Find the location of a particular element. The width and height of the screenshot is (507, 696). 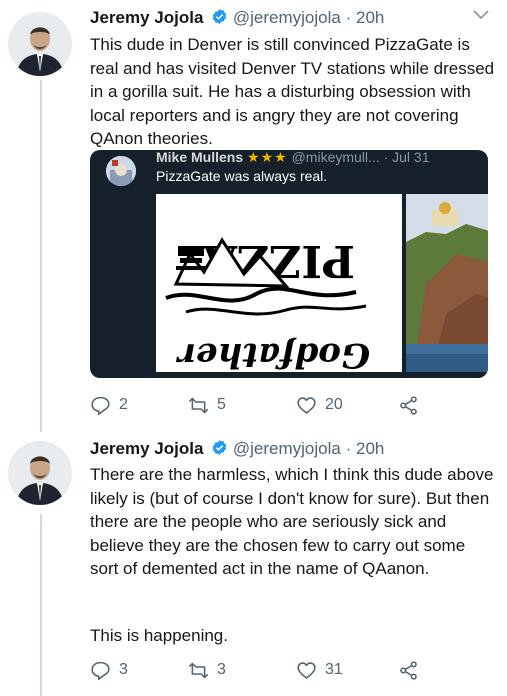

quoted-avatar is located at coordinates (121, 171).